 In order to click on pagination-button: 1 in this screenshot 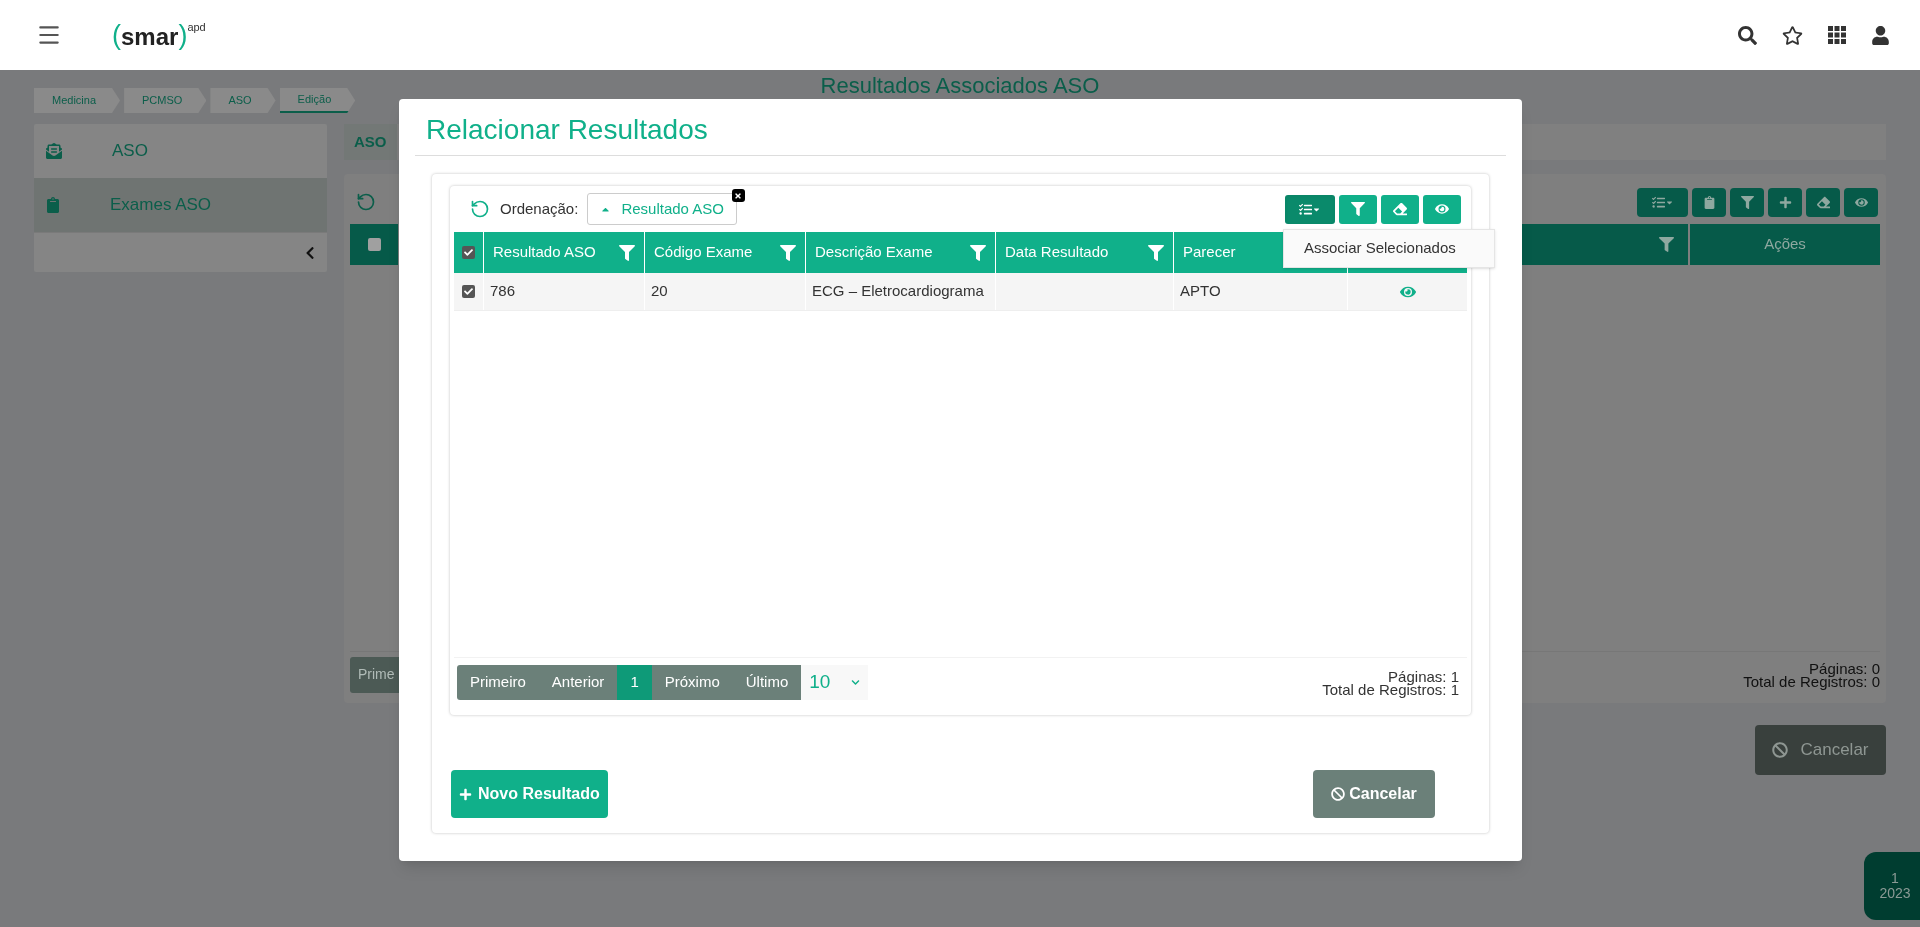, I will do `click(634, 682)`.